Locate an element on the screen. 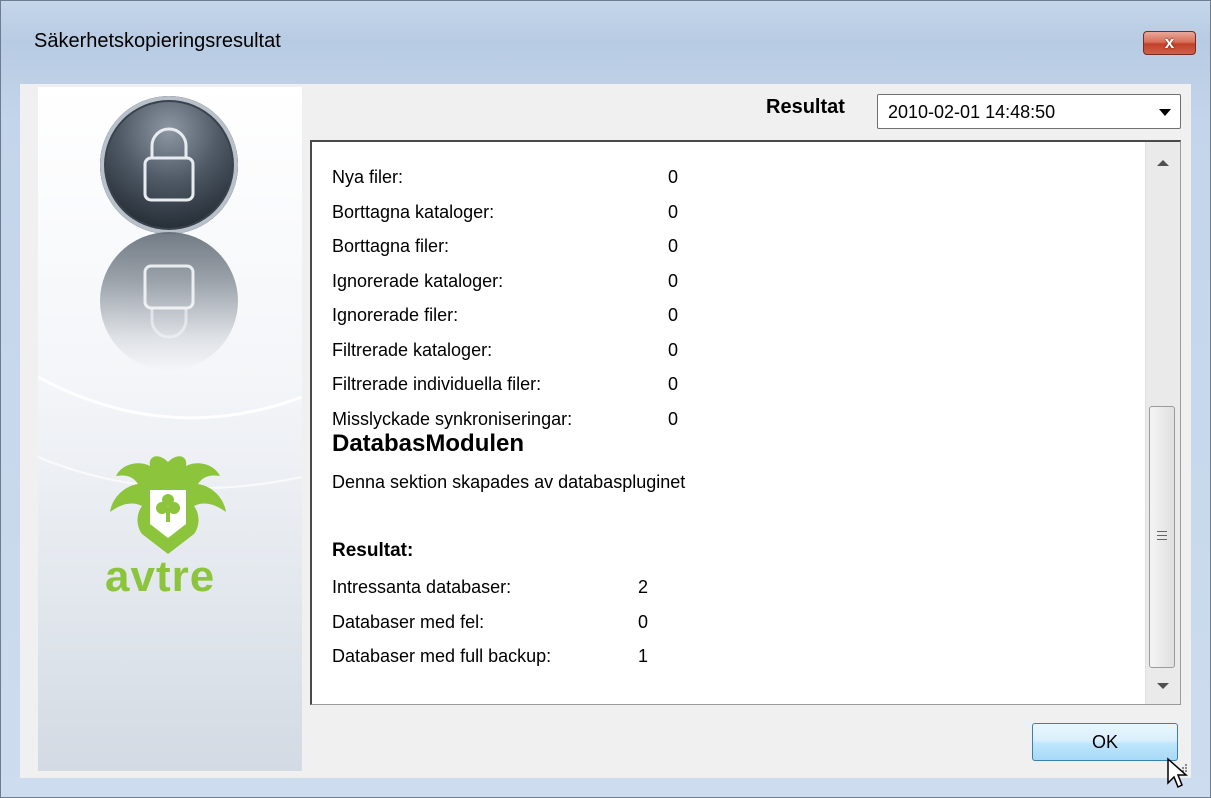  grip-icon is located at coordinates (1162, 537).